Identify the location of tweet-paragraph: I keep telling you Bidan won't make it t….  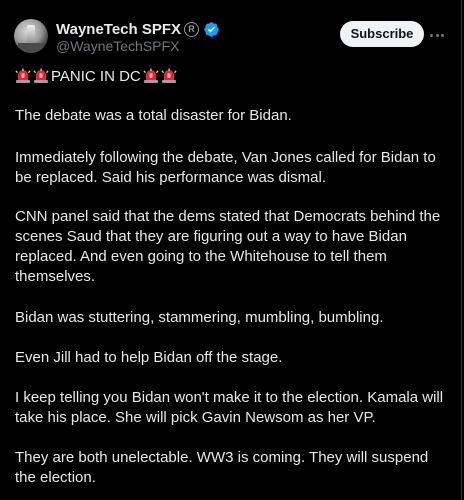
(229, 407).